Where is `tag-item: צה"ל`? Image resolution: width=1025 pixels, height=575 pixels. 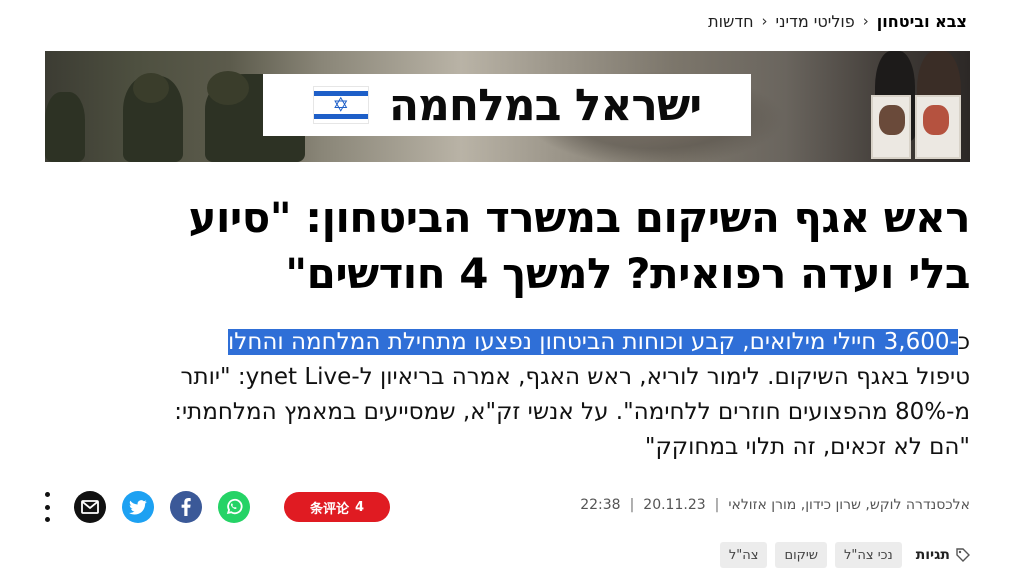 tag-item: צה"ל is located at coordinates (743, 555).